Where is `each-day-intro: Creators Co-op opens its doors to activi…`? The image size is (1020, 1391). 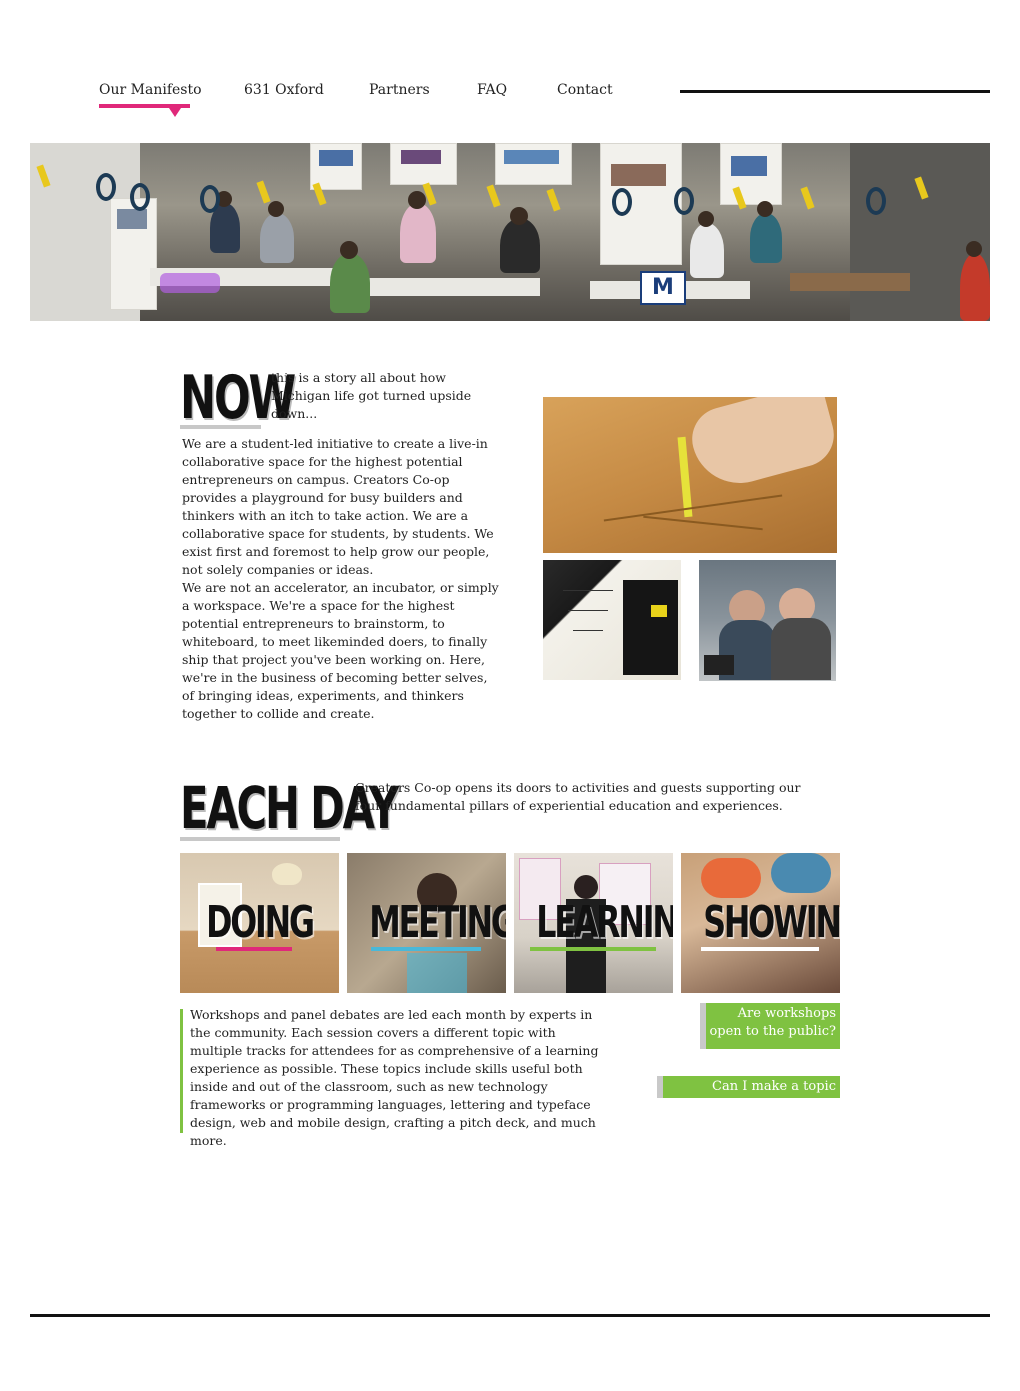
each-day-intro: Creators Co-op opens its doors to activi… is located at coordinates (578, 796).